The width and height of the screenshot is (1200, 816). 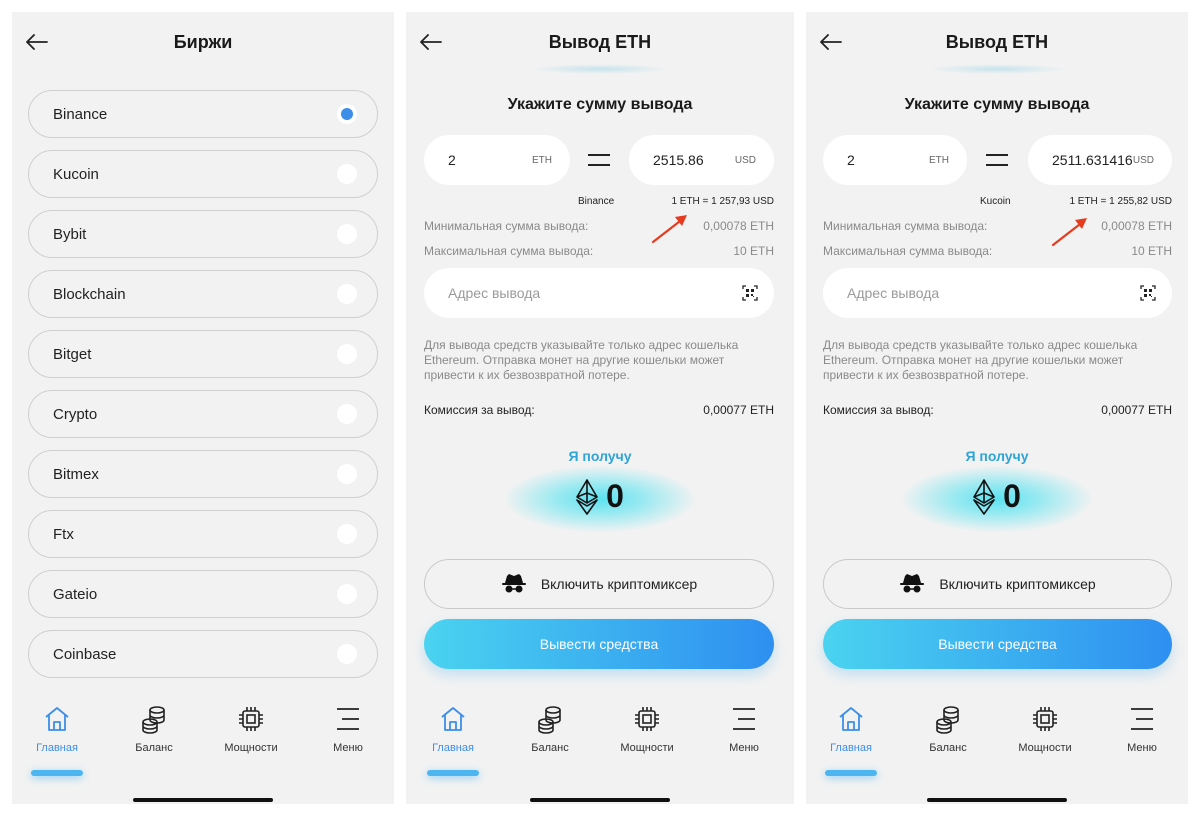 What do you see at coordinates (203, 414) in the screenshot?
I see `exchange-item-crypto: Crypto` at bounding box center [203, 414].